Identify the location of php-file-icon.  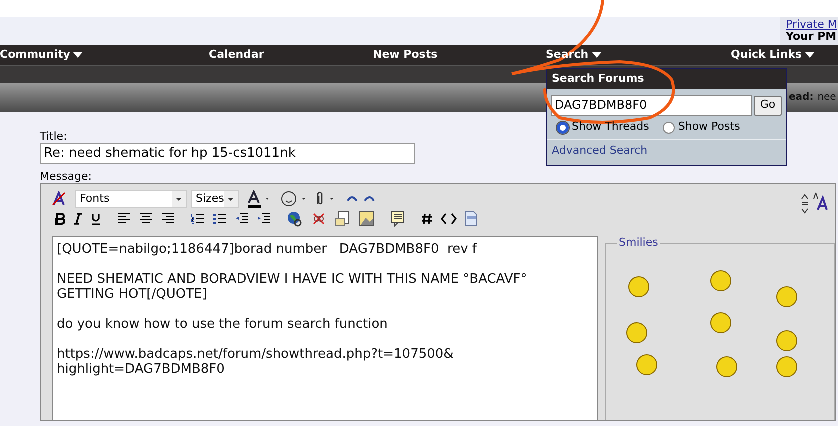
(471, 219).